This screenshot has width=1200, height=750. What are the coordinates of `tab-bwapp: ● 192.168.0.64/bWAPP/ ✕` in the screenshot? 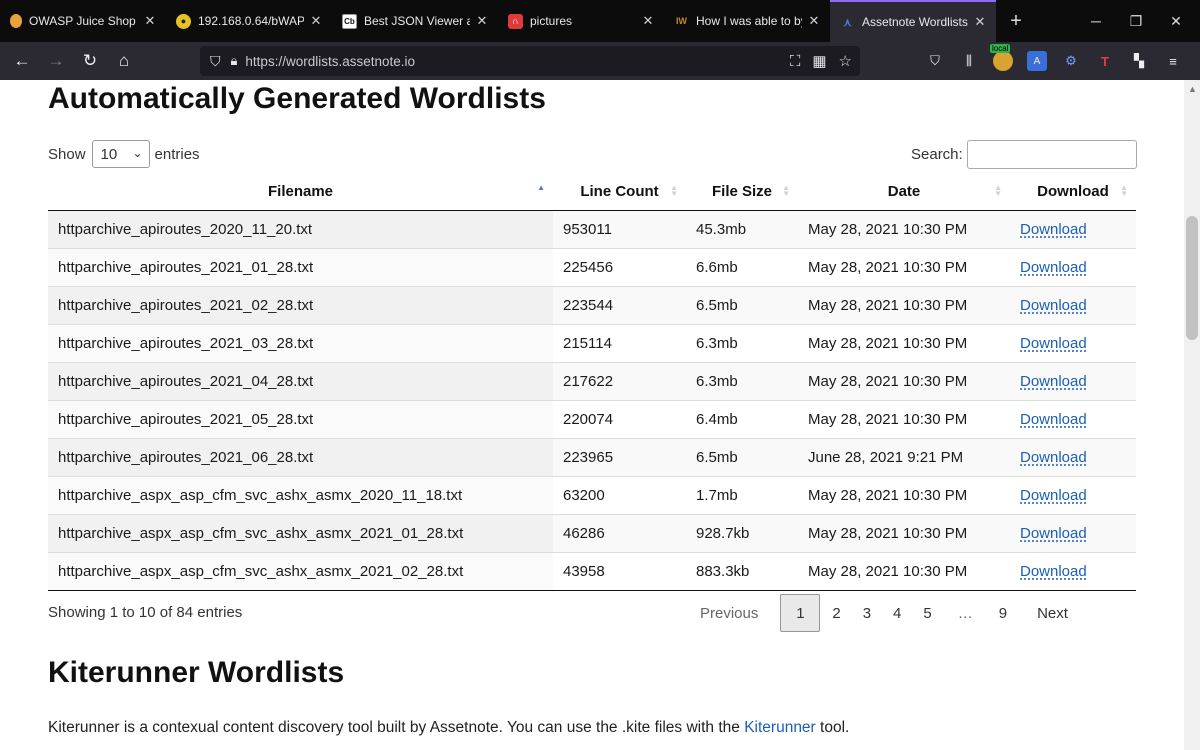 It's located at (249, 21).